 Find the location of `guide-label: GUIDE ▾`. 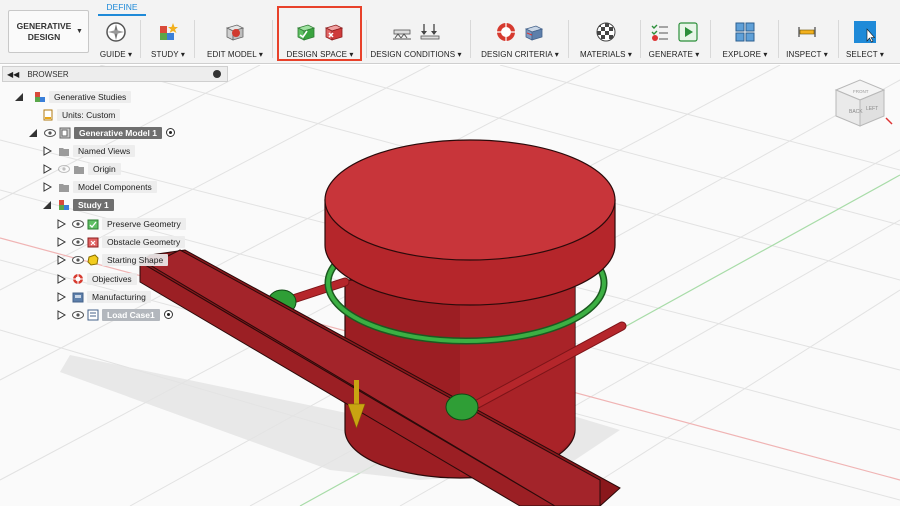

guide-label: GUIDE ▾ is located at coordinates (116, 54).